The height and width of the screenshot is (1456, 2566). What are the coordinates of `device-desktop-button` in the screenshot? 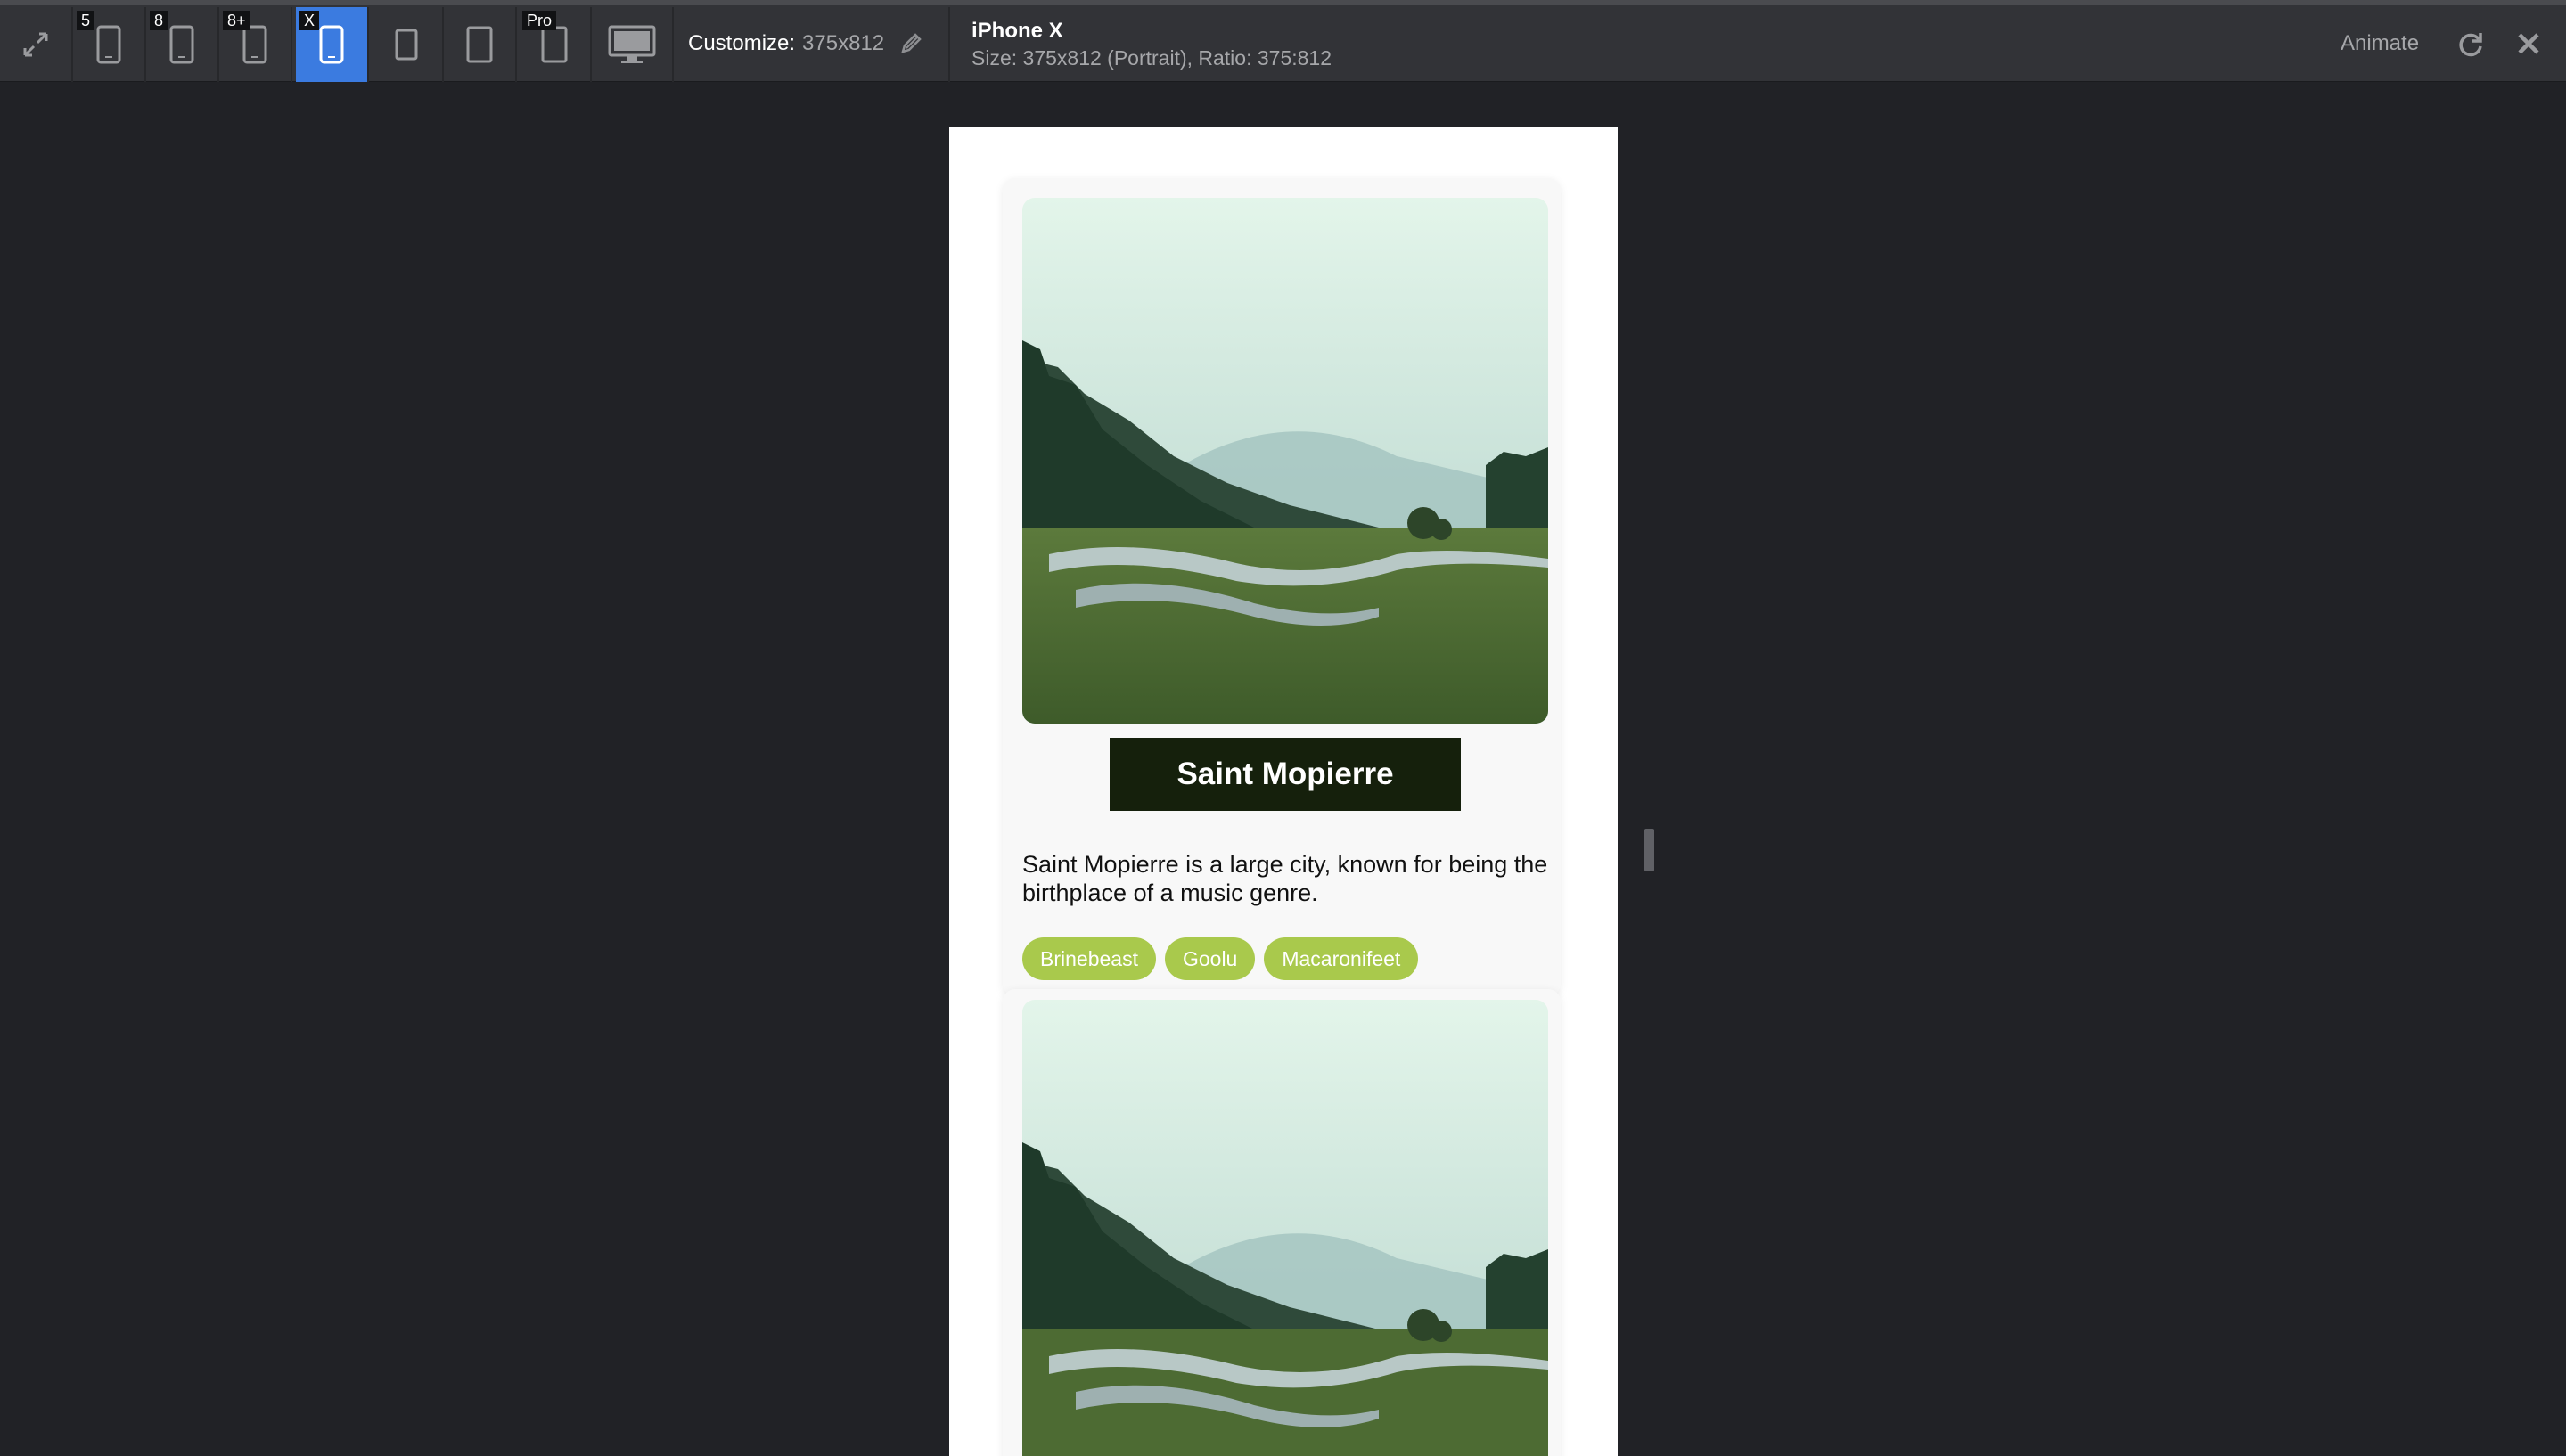 It's located at (633, 45).